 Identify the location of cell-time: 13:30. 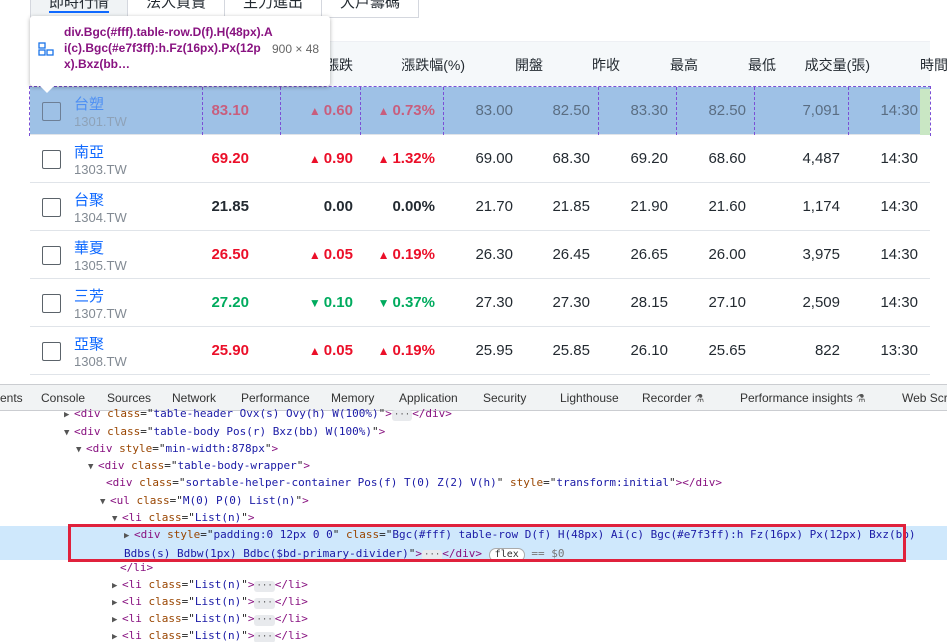
(899, 351).